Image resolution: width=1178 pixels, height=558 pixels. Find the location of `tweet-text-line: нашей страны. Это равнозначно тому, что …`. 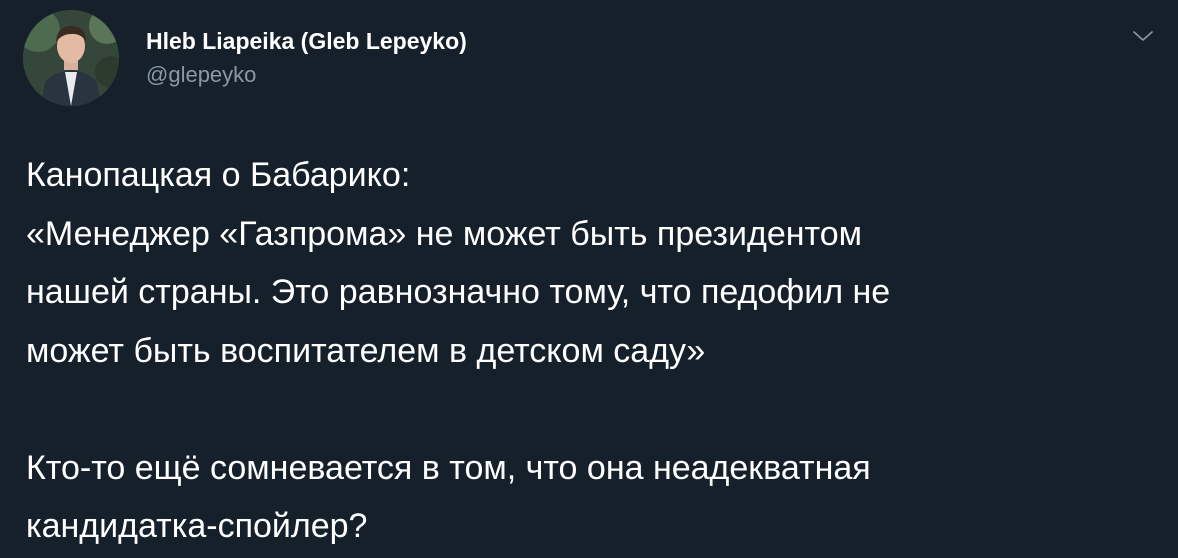

tweet-text-line: нашей страны. Это равнозначно тому, что … is located at coordinates (458, 292).